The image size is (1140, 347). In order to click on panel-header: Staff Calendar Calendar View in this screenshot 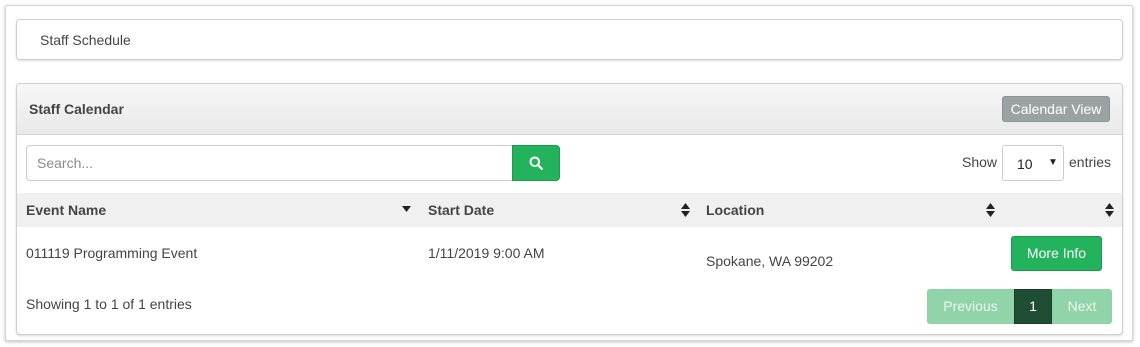, I will do `click(569, 109)`.